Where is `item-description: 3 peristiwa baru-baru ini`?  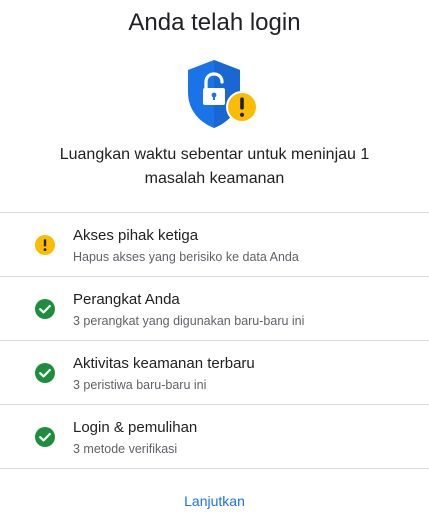
item-description: 3 peristiwa baru-baru ini is located at coordinates (140, 385).